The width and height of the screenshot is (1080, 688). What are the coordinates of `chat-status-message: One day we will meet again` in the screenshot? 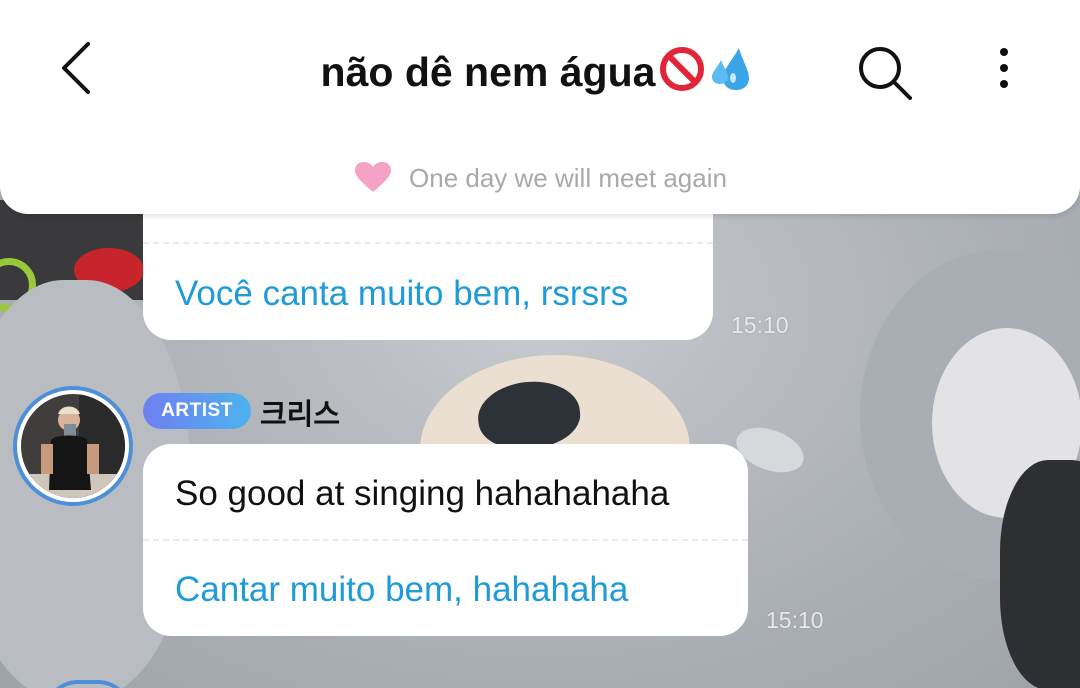 It's located at (540, 180).